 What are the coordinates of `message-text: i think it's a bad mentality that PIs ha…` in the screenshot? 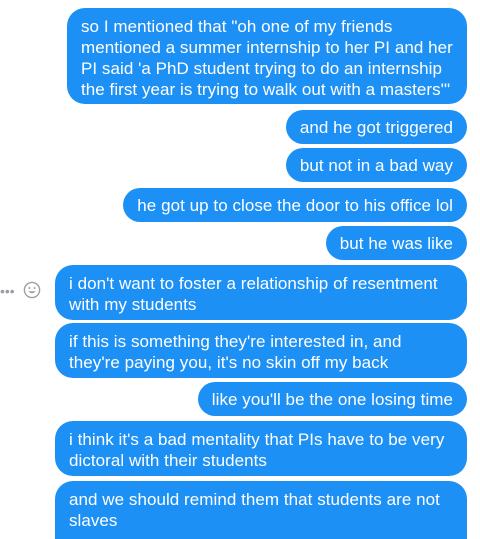 It's located at (257, 450).